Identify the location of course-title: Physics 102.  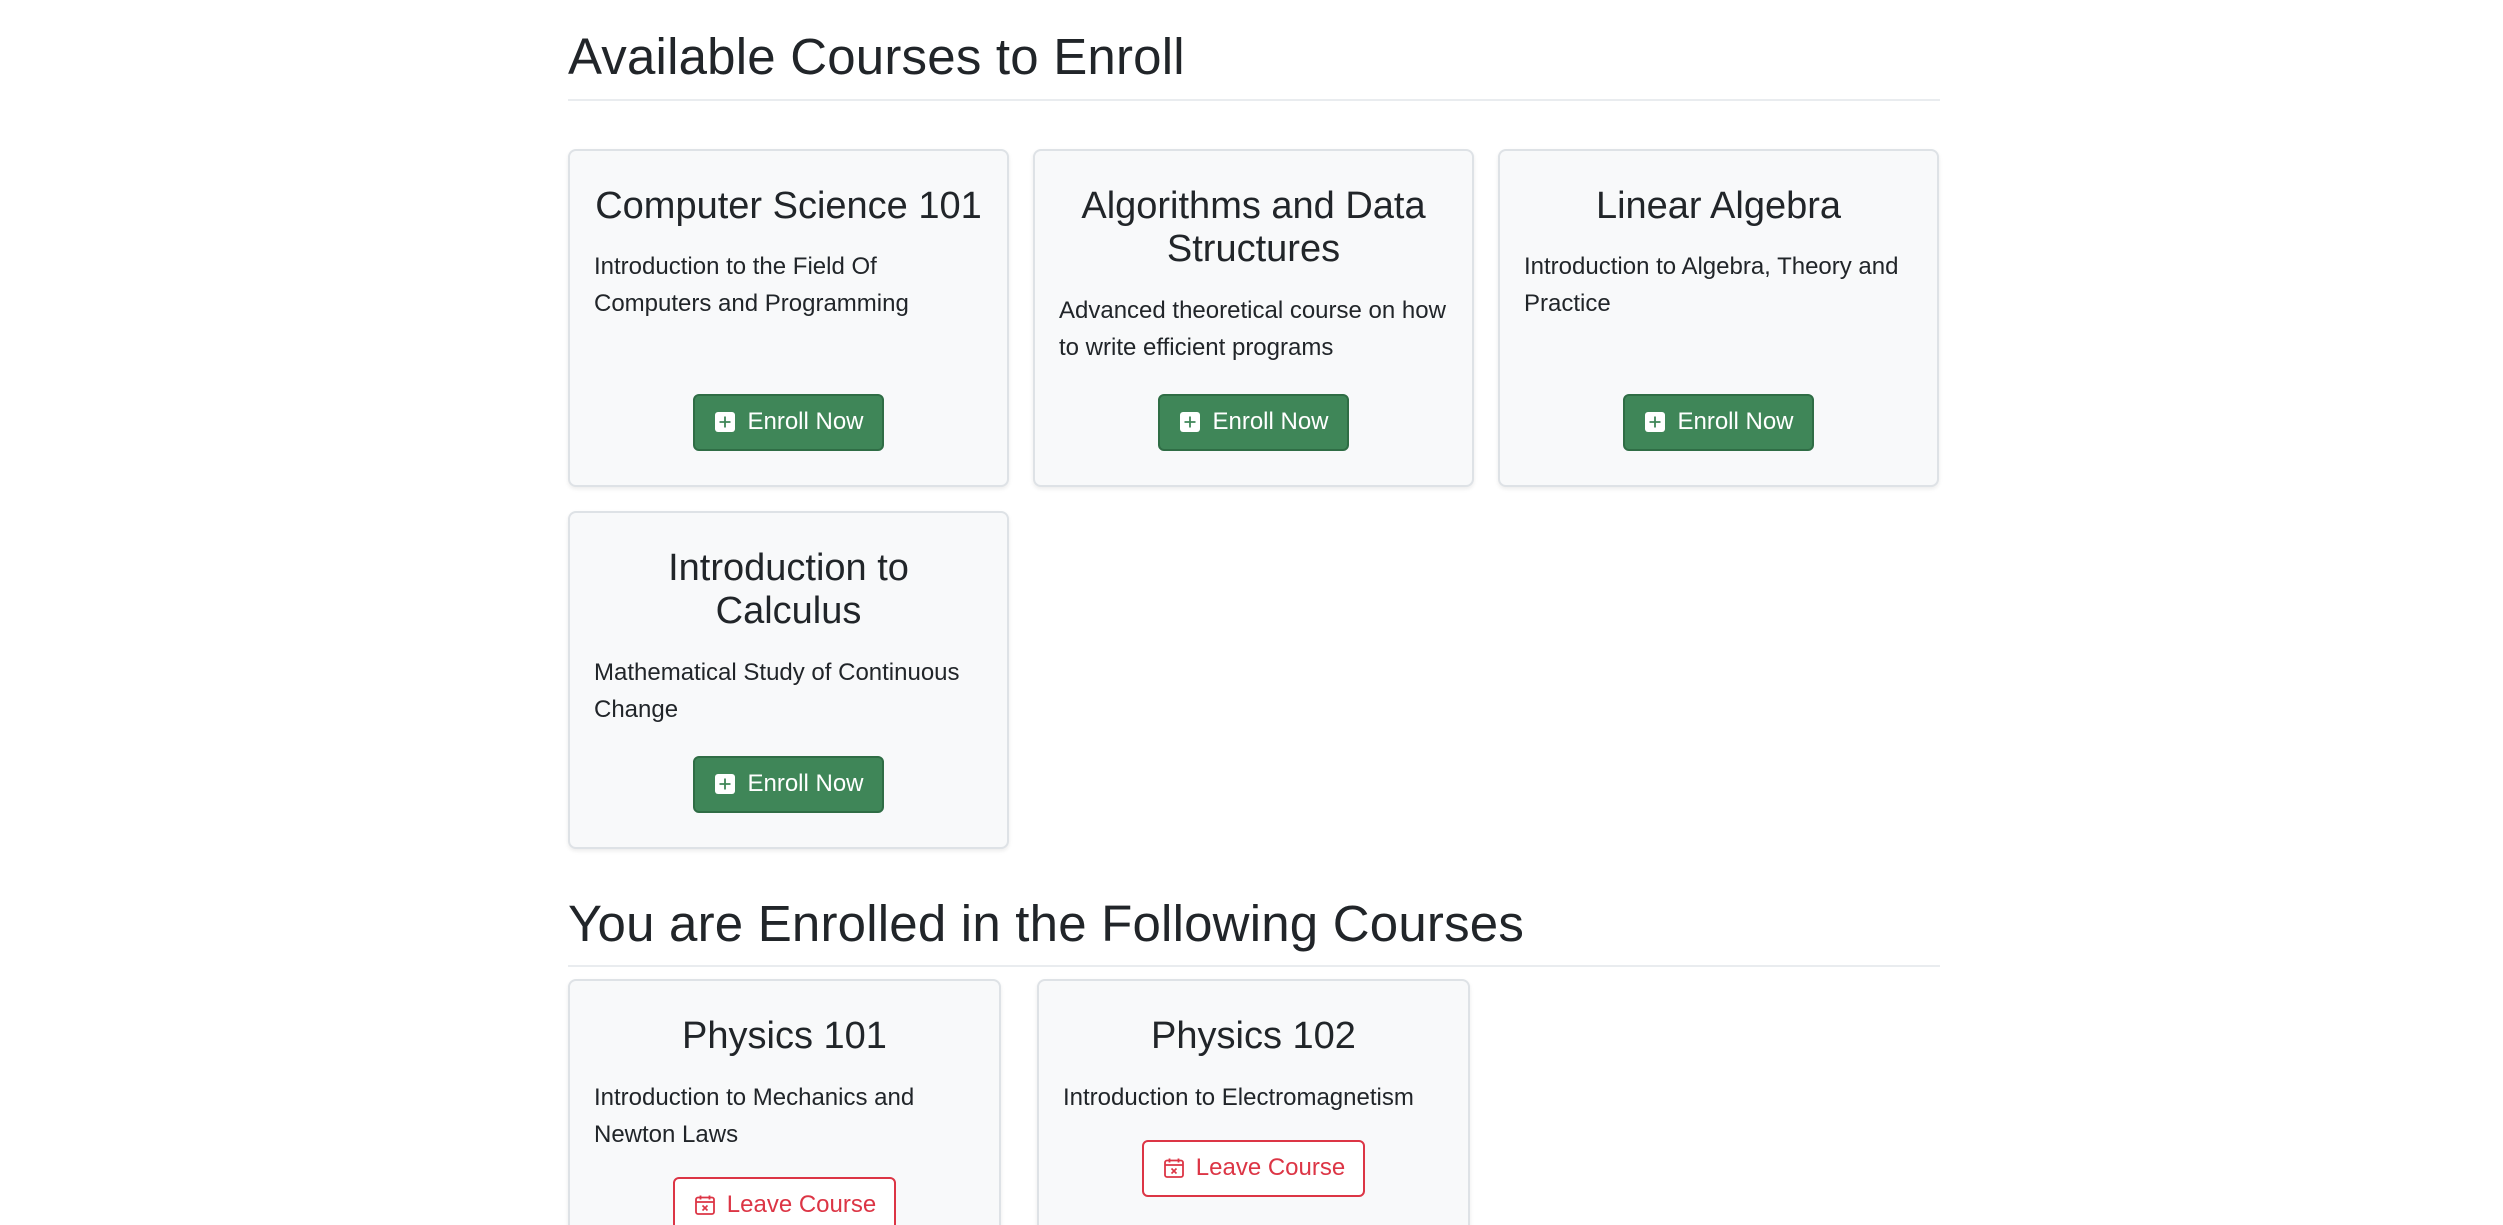
(1253, 1036).